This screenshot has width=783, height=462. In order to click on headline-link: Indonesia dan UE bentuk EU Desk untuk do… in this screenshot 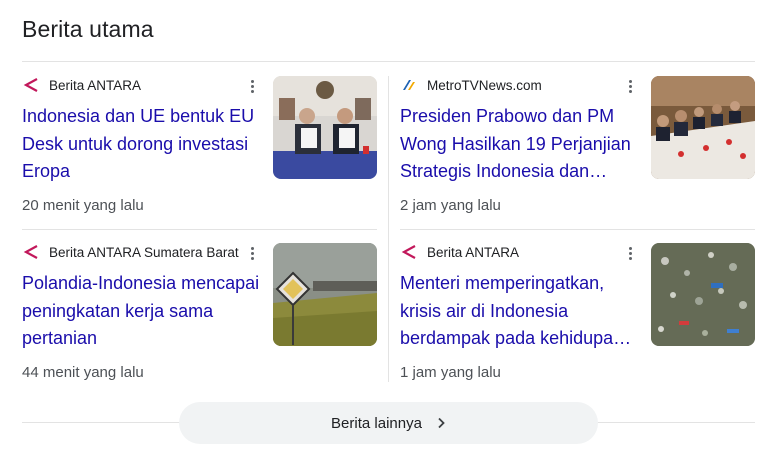, I will do `click(142, 144)`.